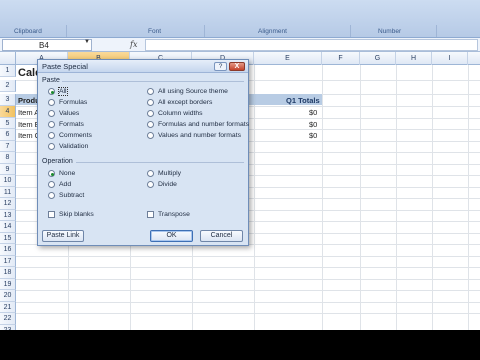  I want to click on row-header: 11, so click(8, 192).